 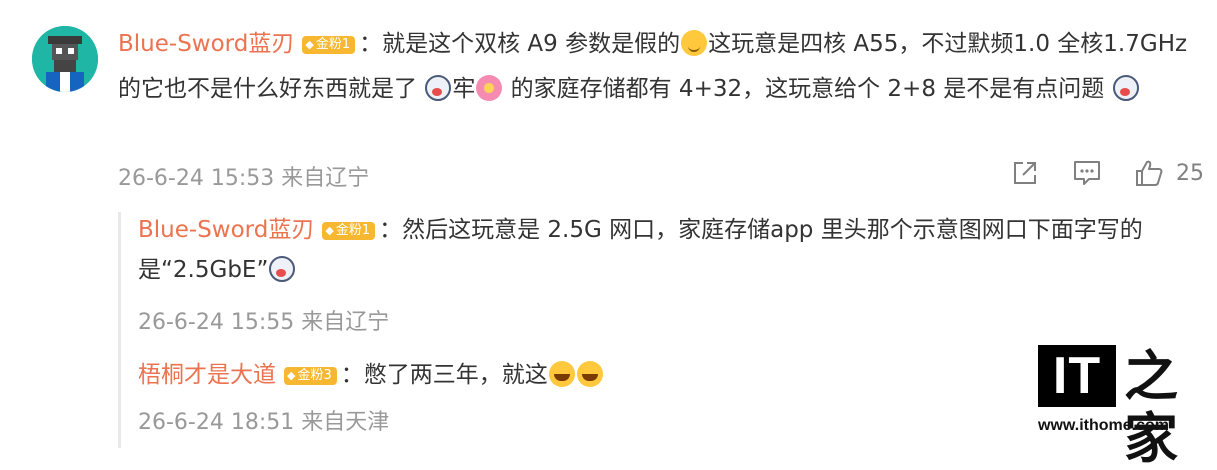 I want to click on like-button, so click(x=1149, y=173).